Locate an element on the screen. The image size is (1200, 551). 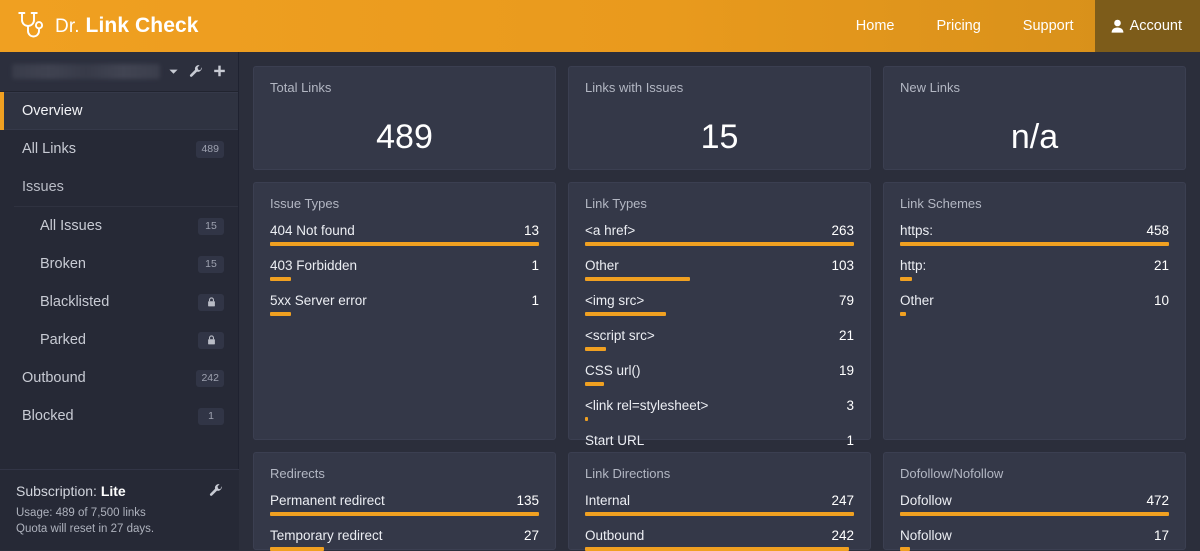
bar-row-header: Dofollow 472 is located at coordinates (1034, 500).